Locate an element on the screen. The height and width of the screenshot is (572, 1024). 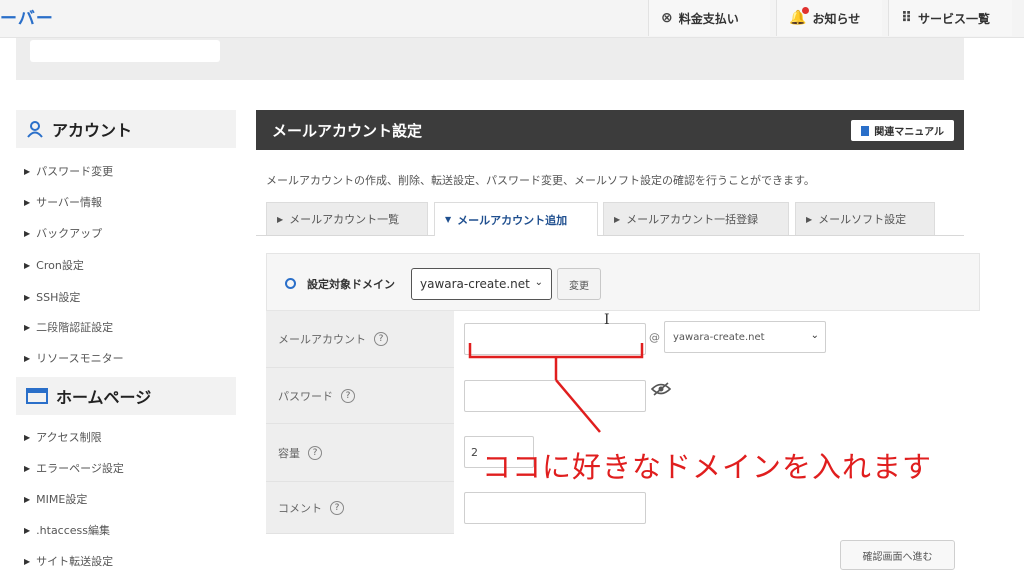
comment-row: コメント ? is located at coordinates (623, 508).